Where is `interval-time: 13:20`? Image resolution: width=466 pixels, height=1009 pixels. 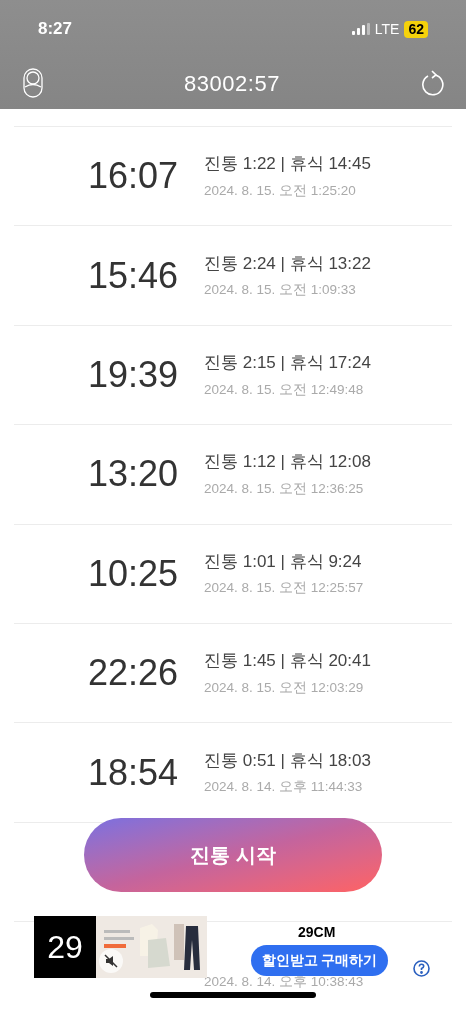 interval-time: 13:20 is located at coordinates (132, 474).